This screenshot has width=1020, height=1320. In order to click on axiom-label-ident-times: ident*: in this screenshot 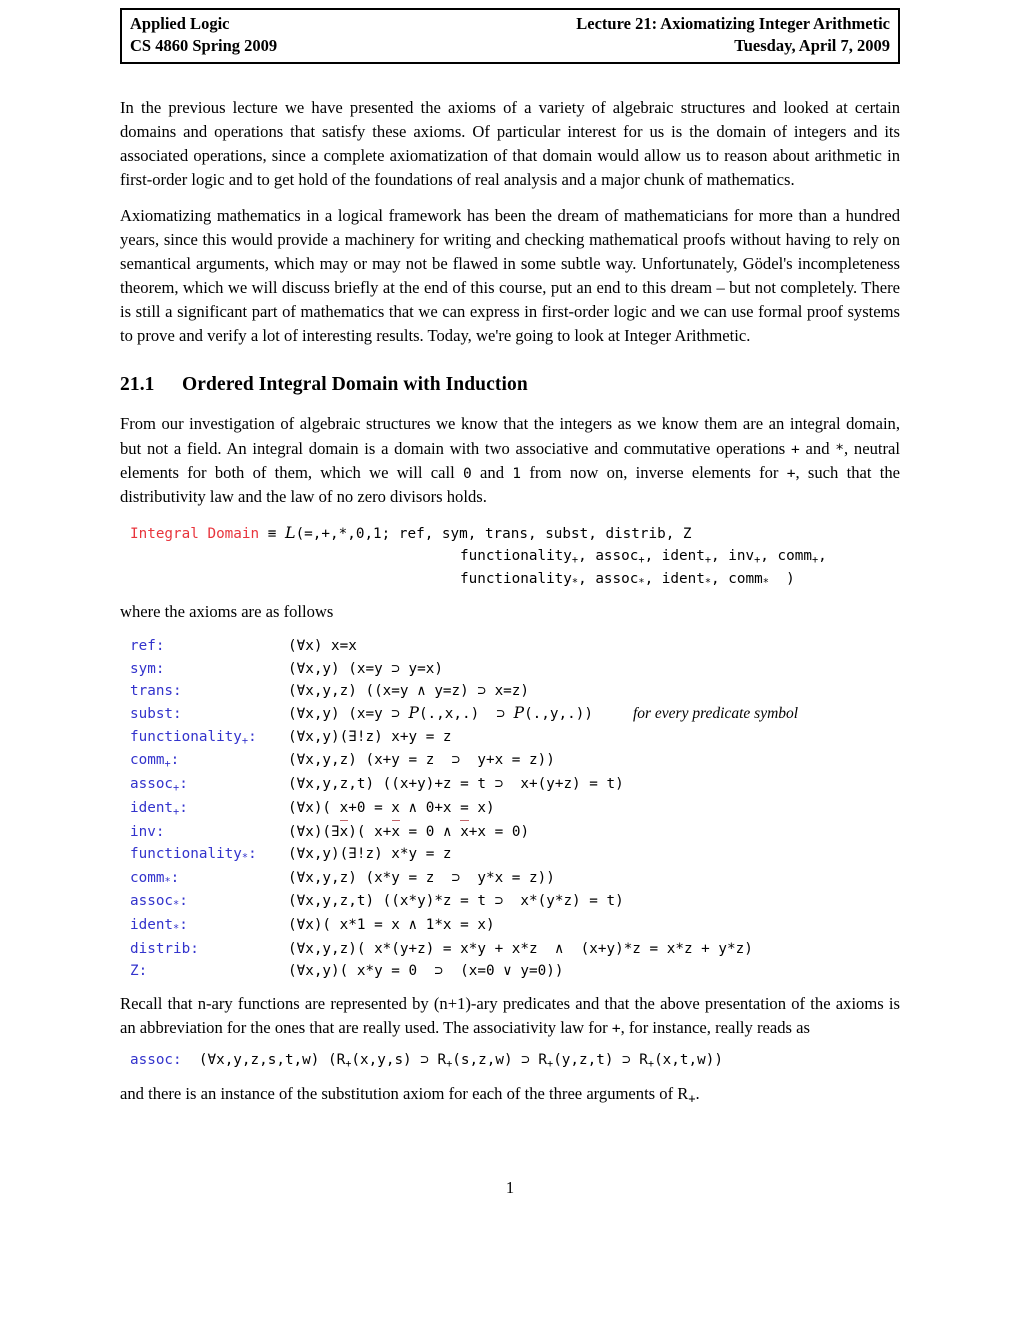, I will do `click(159, 926)`.